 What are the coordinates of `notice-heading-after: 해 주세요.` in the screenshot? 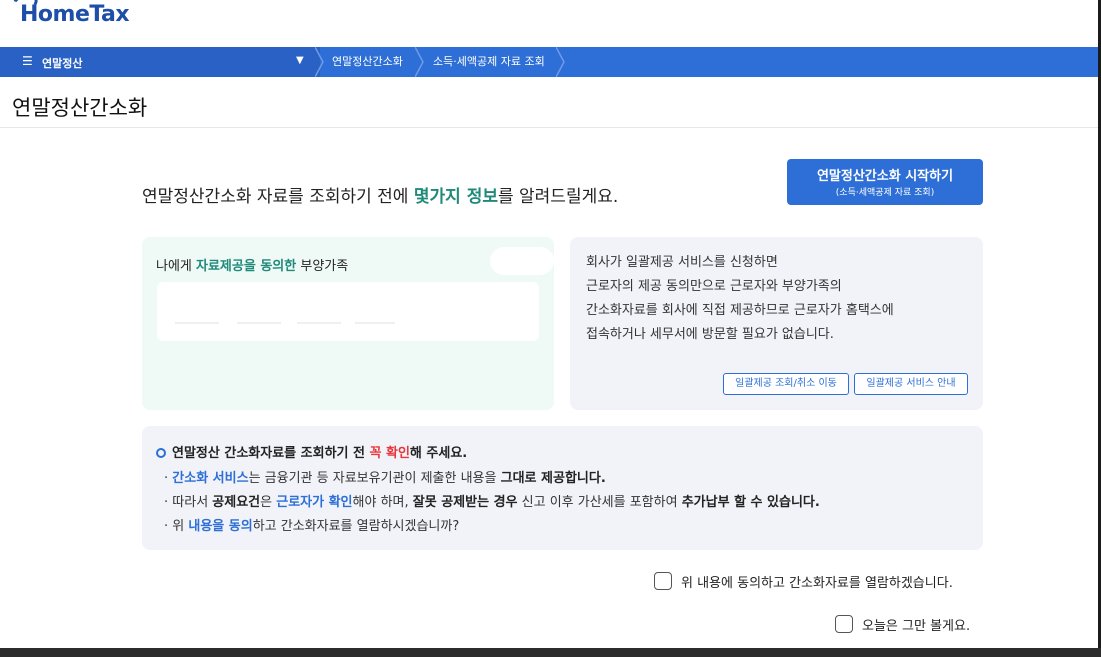 It's located at (438, 453).